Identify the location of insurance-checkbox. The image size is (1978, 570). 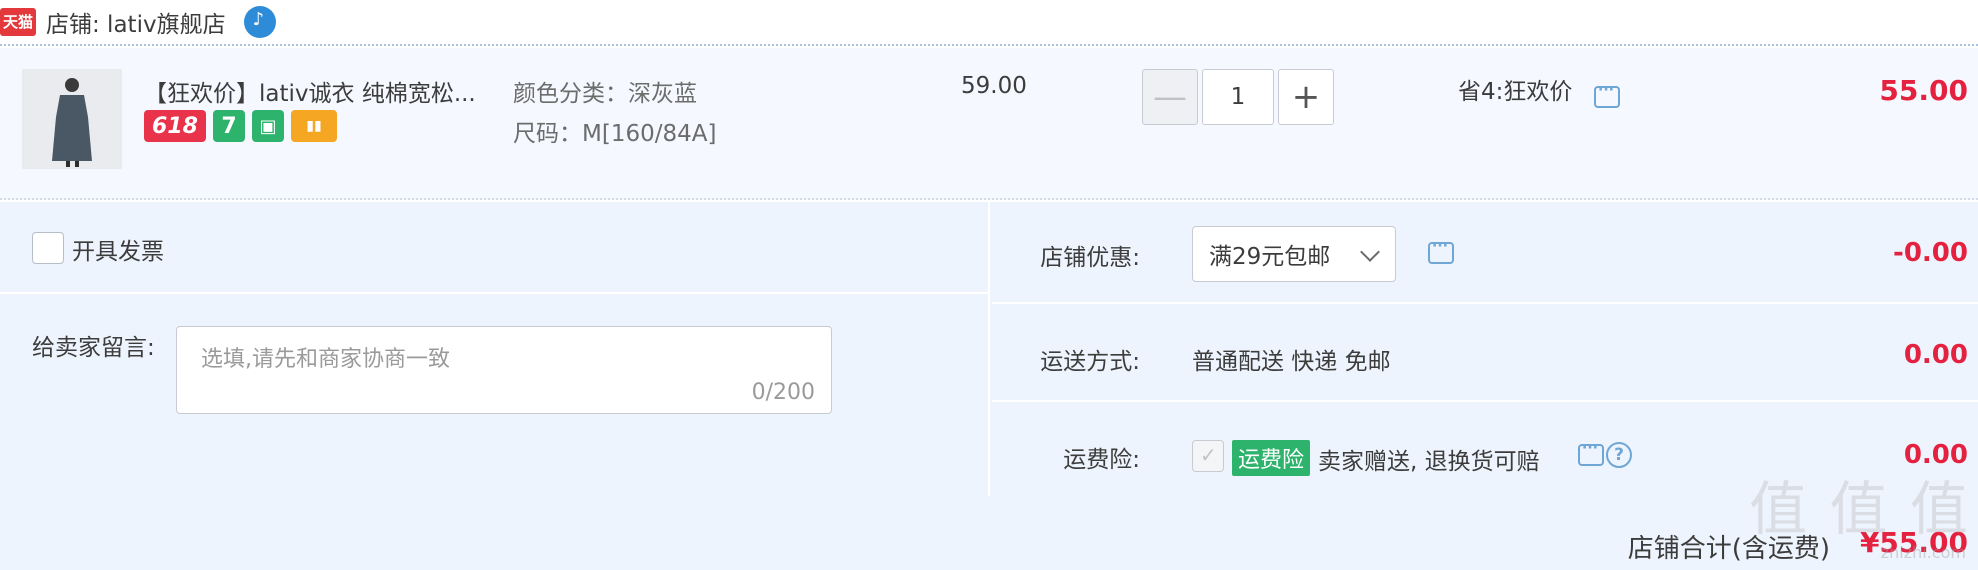
(1208, 456).